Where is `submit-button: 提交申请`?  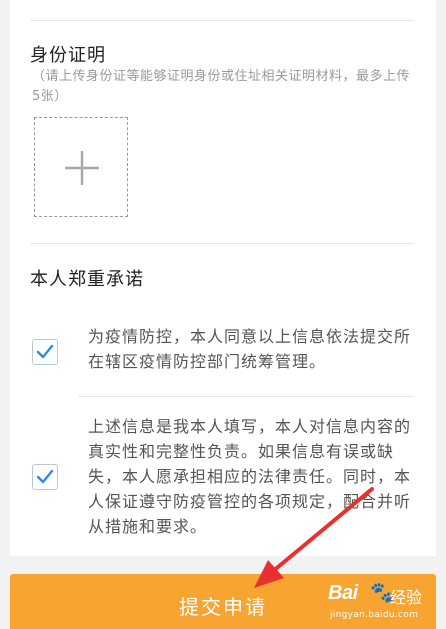
submit-button: 提交申请 is located at coordinates (223, 601).